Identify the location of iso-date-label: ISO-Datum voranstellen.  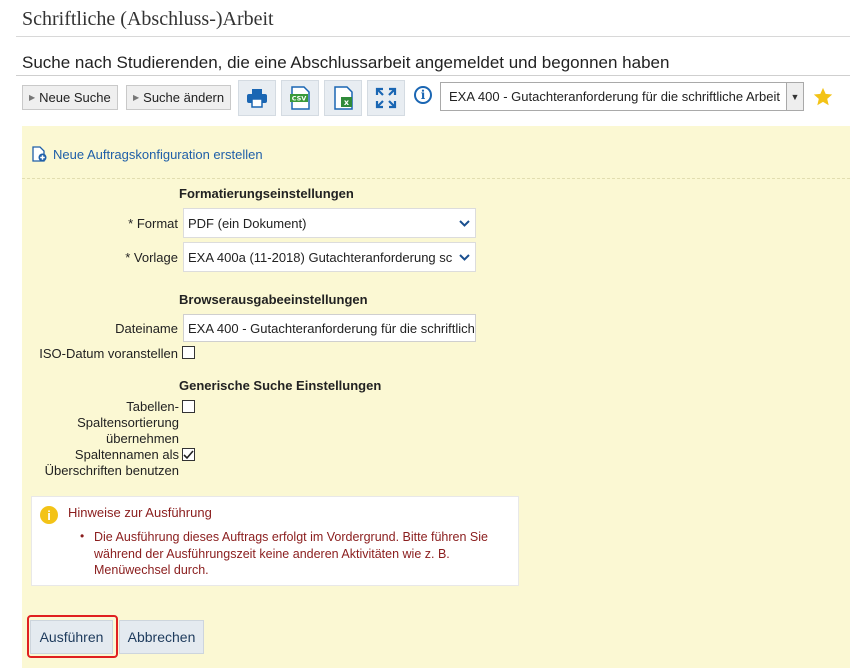
(108, 353).